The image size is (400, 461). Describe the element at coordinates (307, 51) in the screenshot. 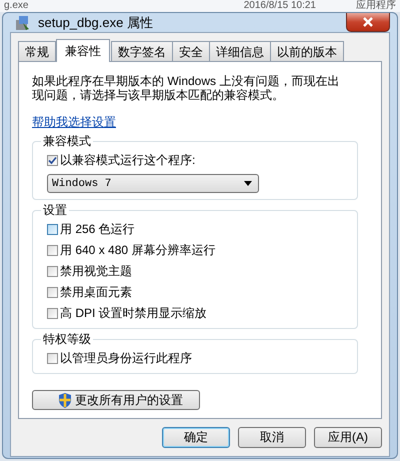

I see `tab: 以前的版本` at that location.